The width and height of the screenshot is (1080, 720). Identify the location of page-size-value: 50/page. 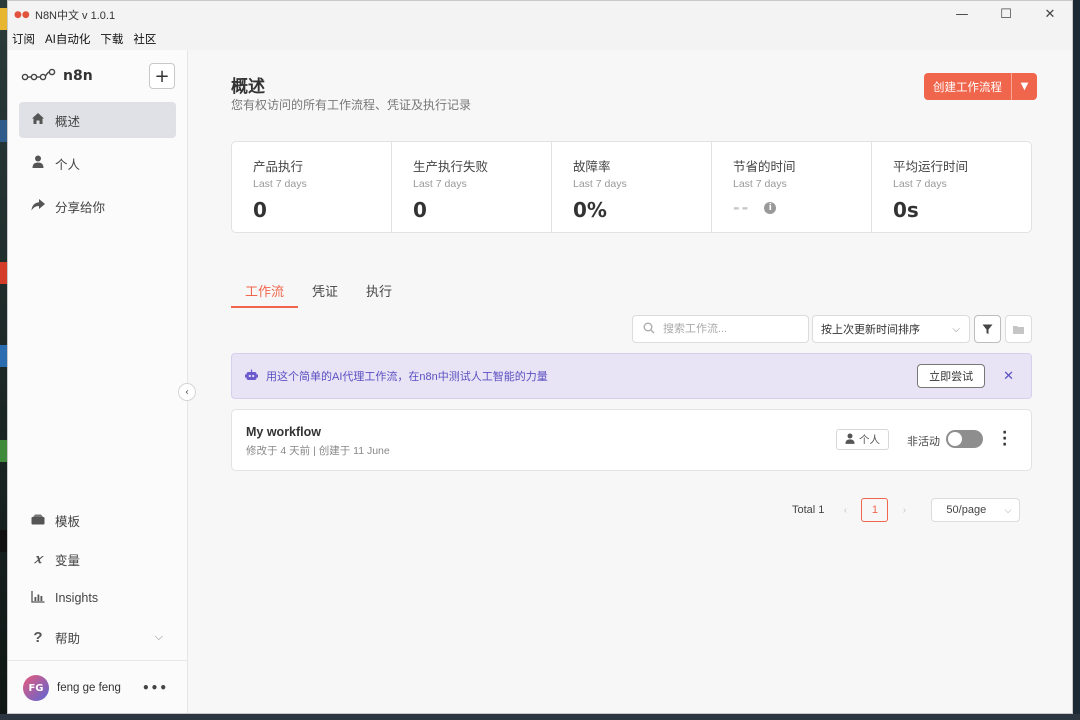
(966, 510).